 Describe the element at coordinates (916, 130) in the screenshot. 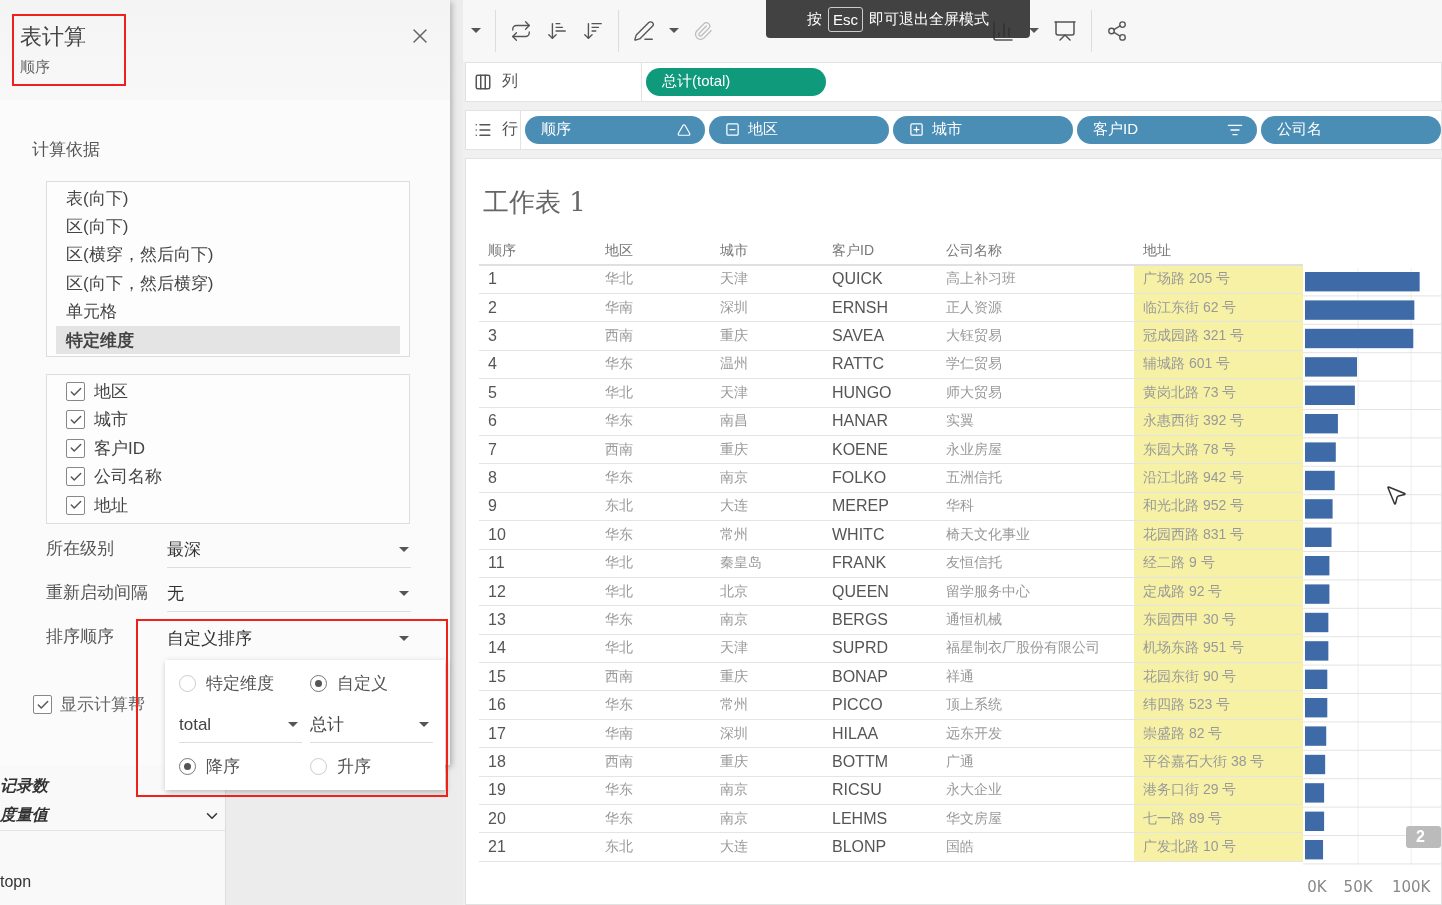

I see `expand-icon` at that location.